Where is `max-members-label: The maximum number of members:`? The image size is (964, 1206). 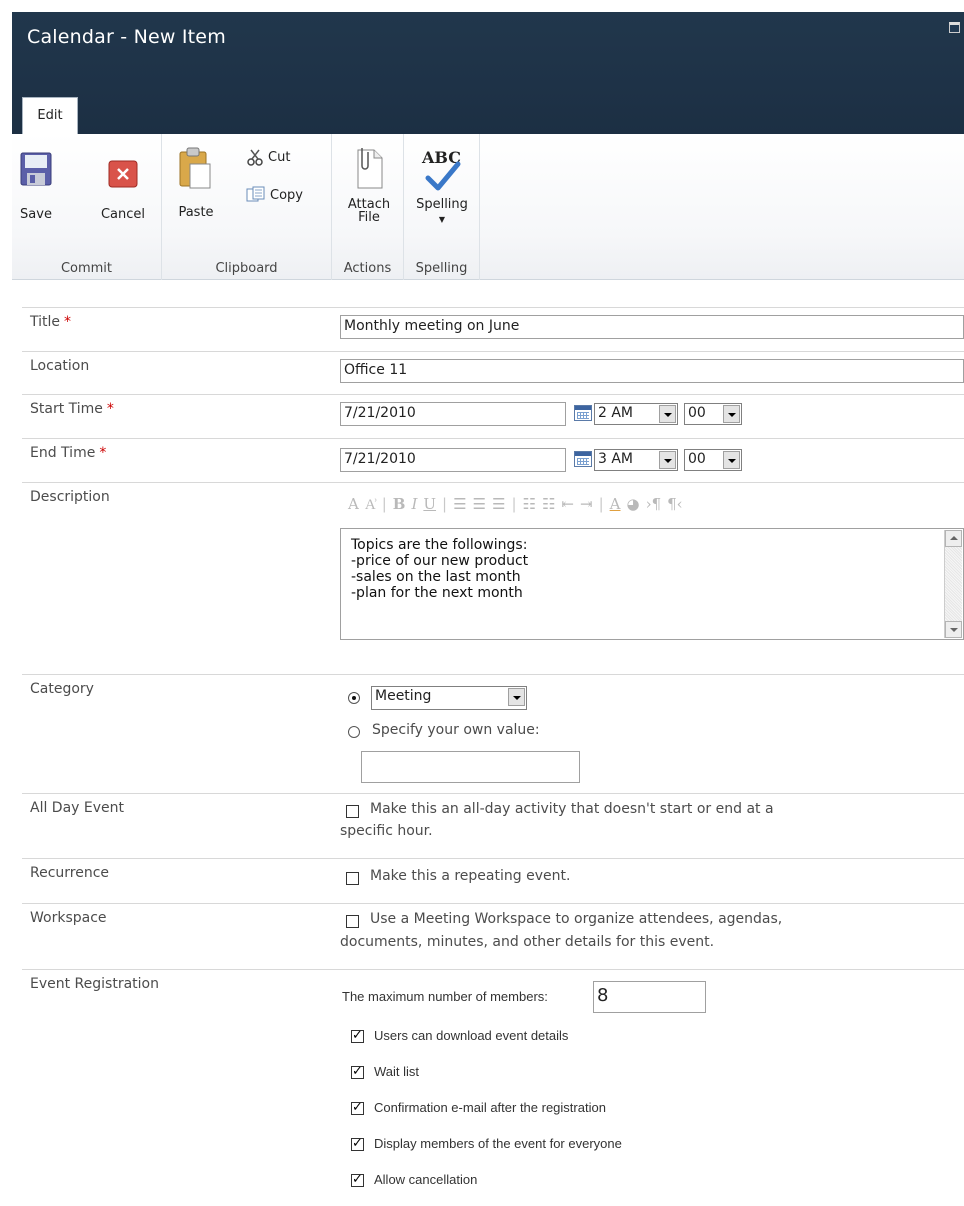
max-members-label: The maximum number of members: is located at coordinates (445, 996).